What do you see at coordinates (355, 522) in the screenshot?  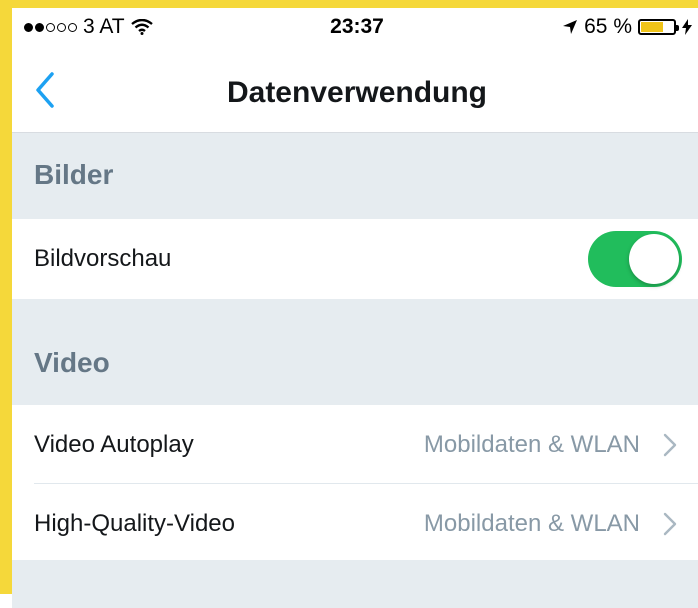 I see `high-quality-video-row: High-Quality-Video Mobildaten & WLAN` at bounding box center [355, 522].